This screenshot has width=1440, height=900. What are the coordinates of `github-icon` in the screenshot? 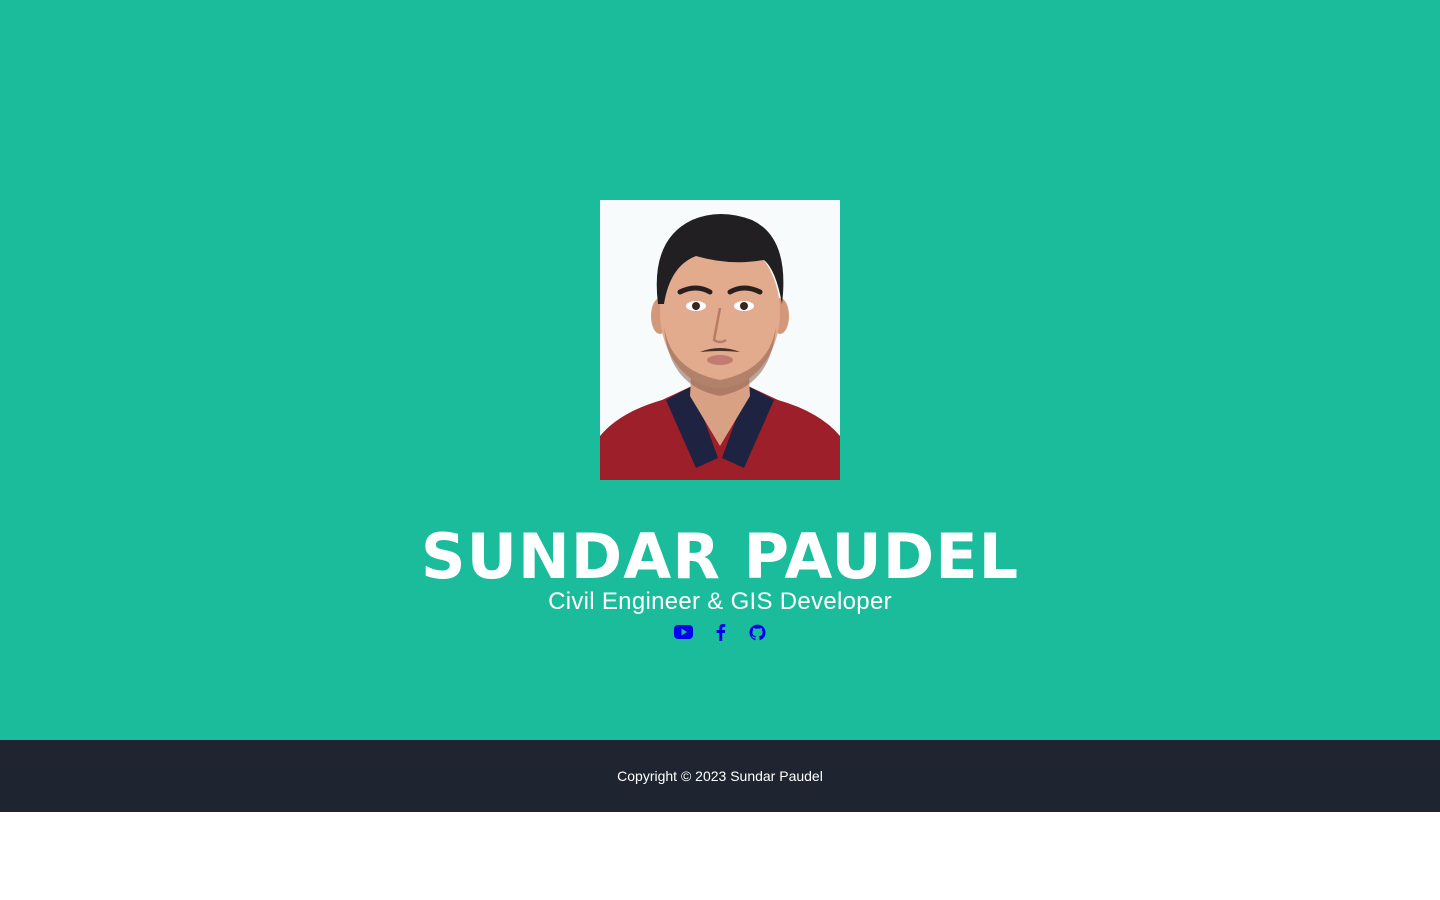 It's located at (757, 632).